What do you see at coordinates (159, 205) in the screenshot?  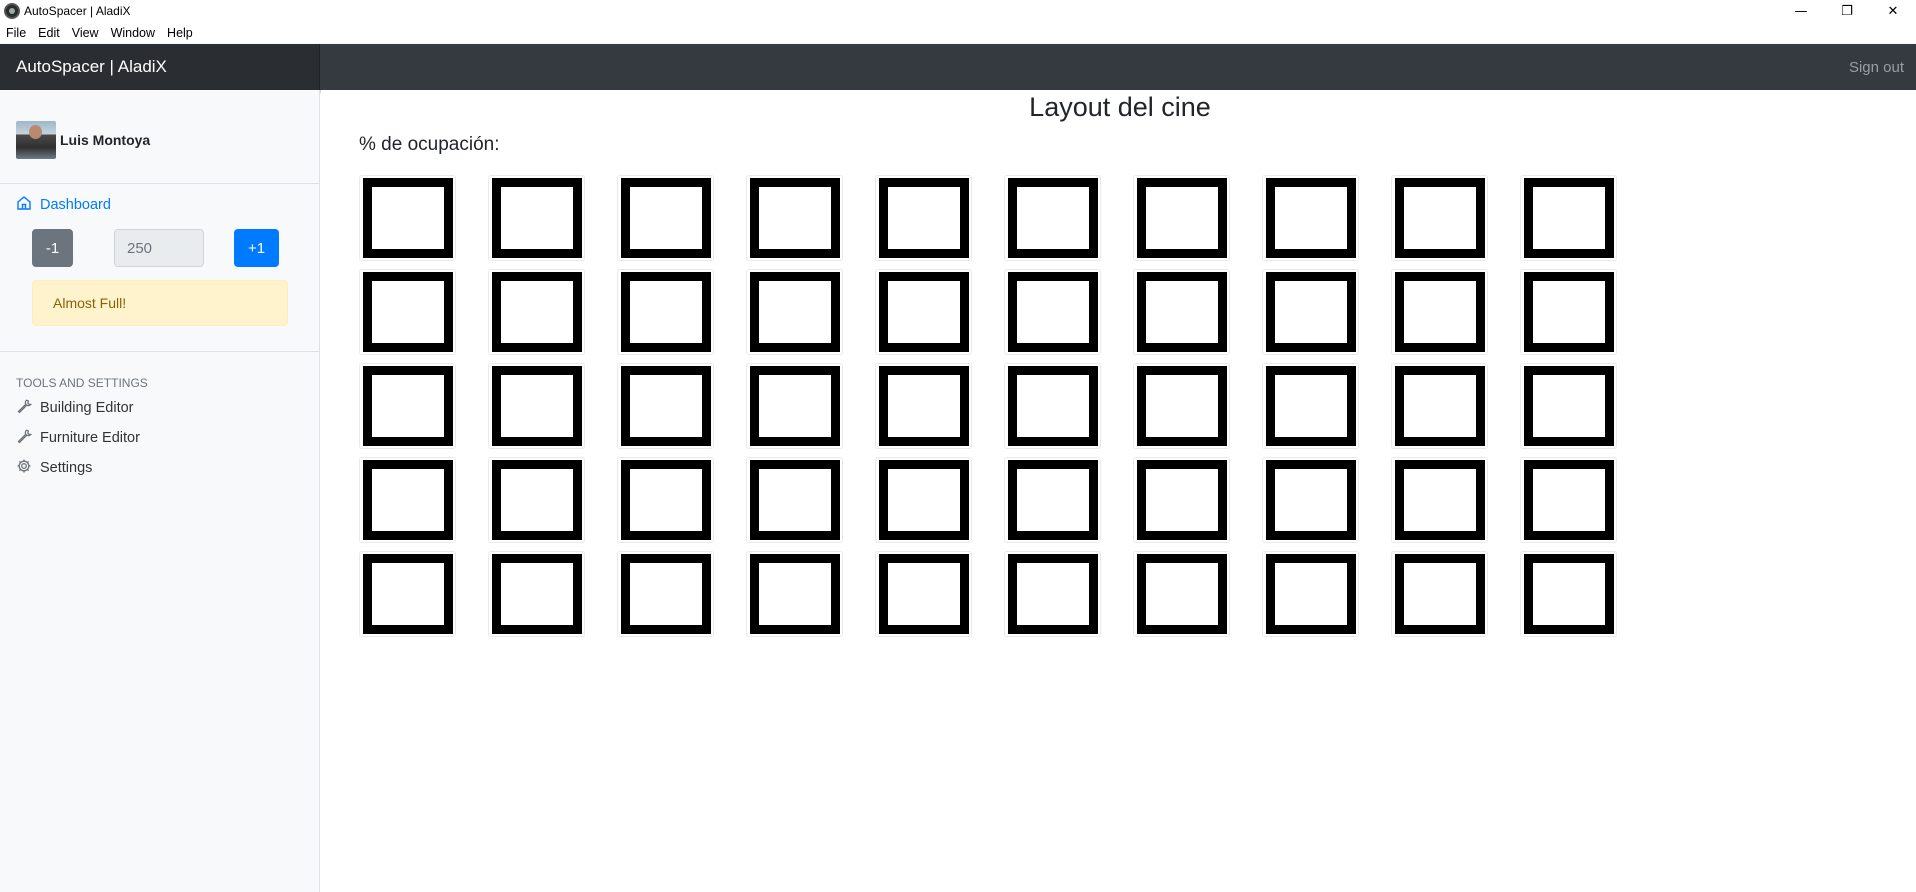 I see `sidebar-item-dashboard: Dashboard` at bounding box center [159, 205].